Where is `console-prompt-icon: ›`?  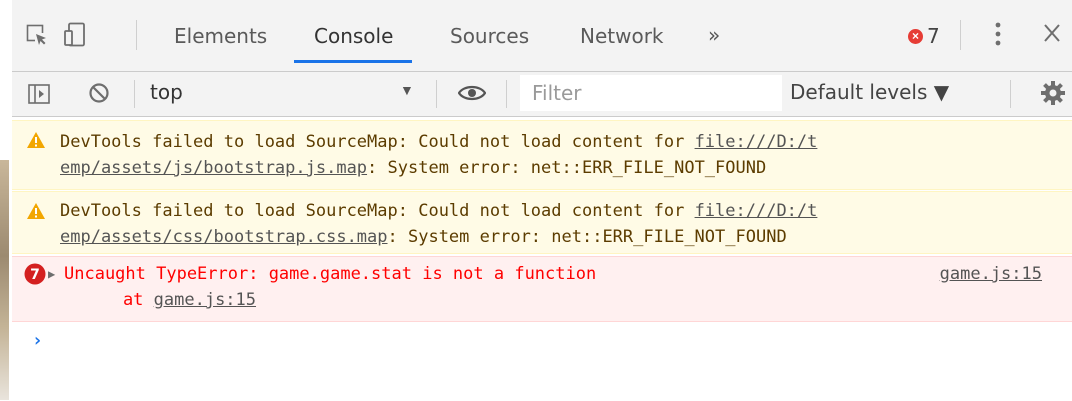
console-prompt-icon: › is located at coordinates (37, 340).